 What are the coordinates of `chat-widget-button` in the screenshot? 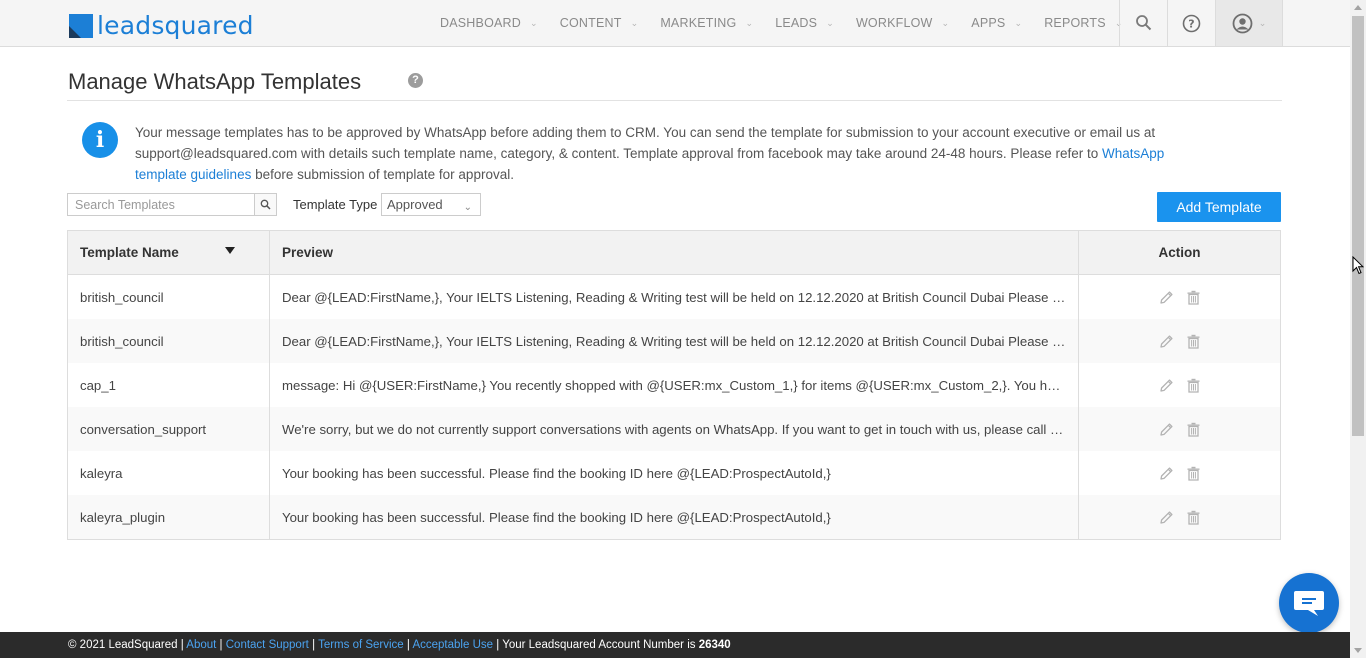 It's located at (1309, 603).